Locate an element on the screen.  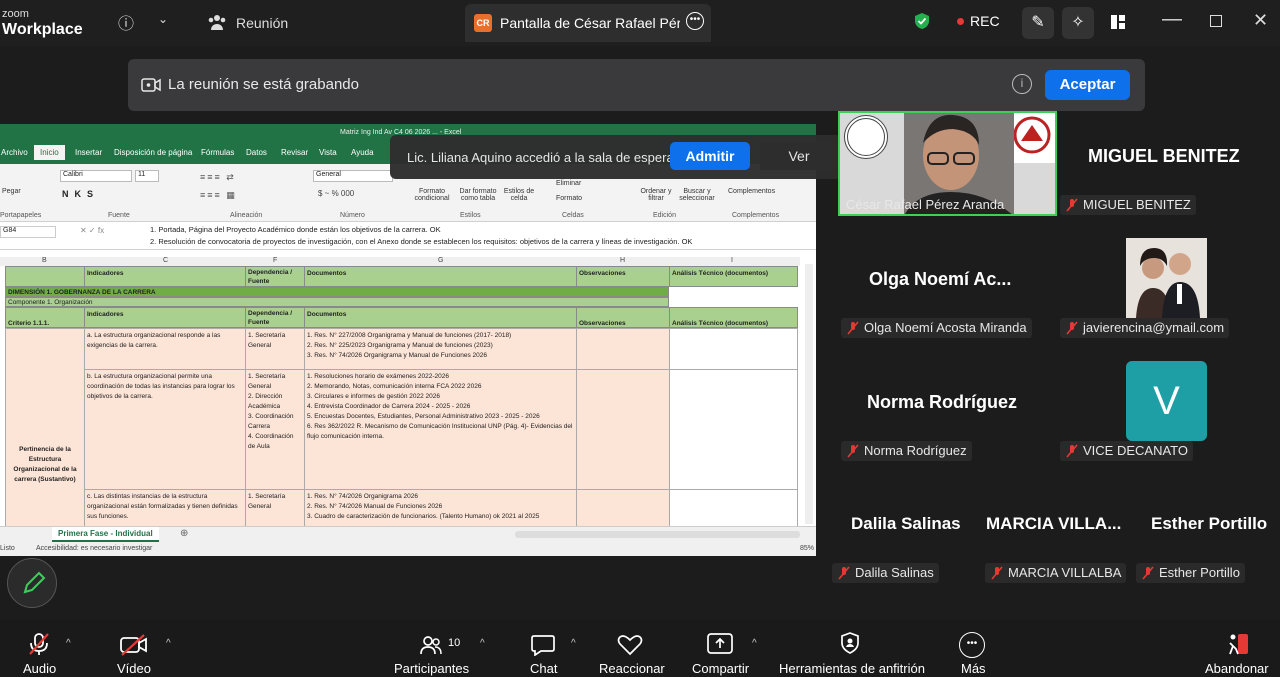
header-indicadores: Indicadores is located at coordinates (165, 276).